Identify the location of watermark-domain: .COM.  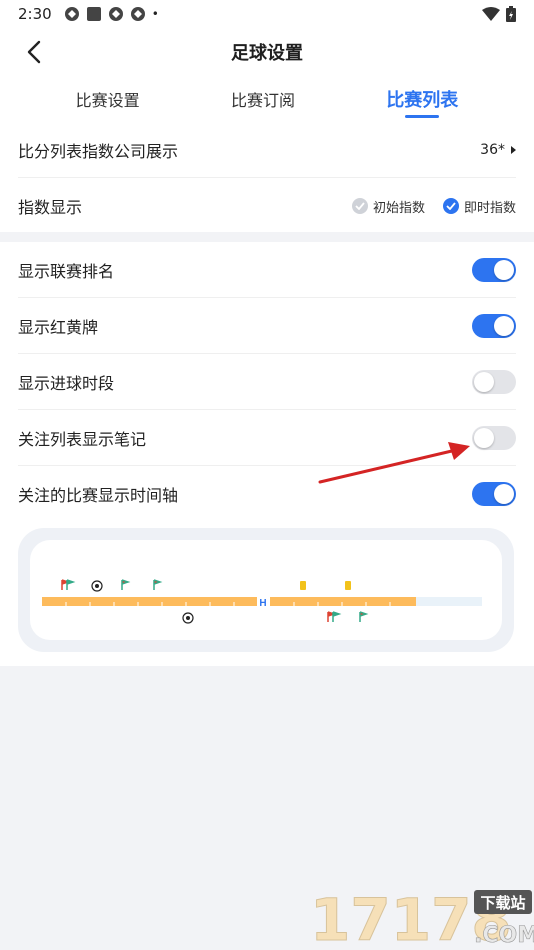
(504, 935).